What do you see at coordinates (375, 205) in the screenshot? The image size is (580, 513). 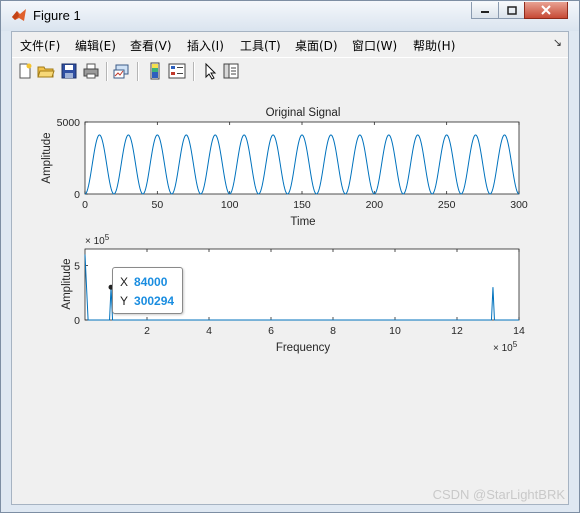 I see `plot1-xtick-label: 200` at bounding box center [375, 205].